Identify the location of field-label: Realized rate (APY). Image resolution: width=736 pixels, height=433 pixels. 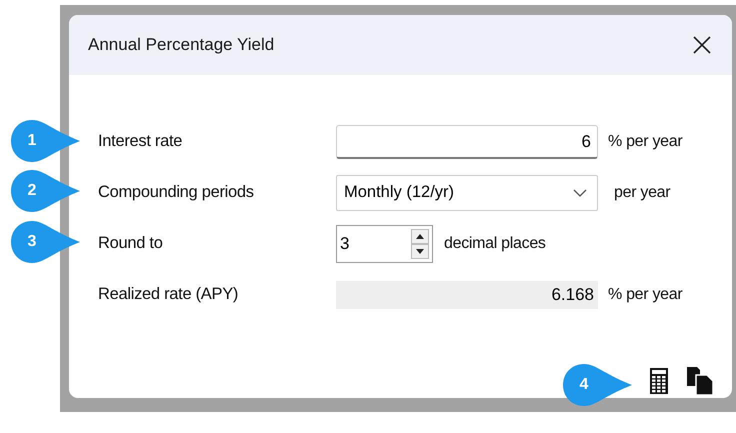
(169, 294).